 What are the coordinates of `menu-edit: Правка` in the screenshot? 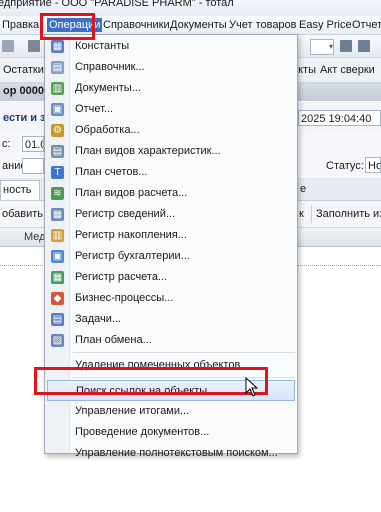 It's located at (20, 25).